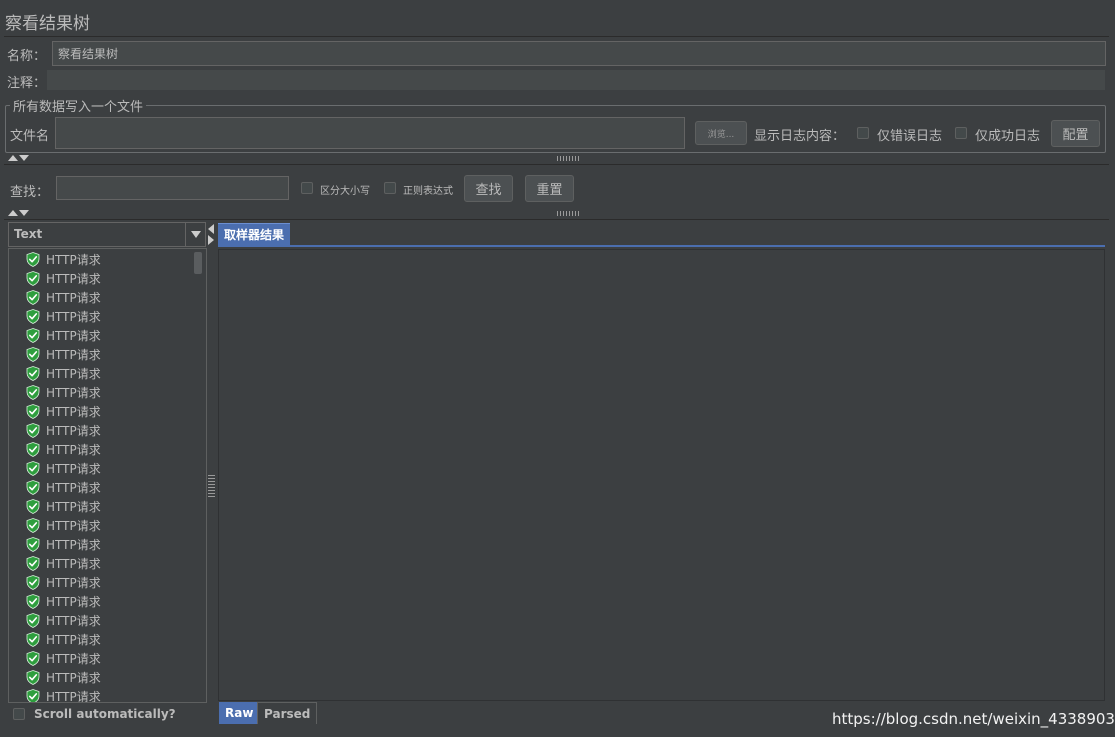 The height and width of the screenshot is (737, 1115). I want to click on errors-only-label: 仅错误日志, so click(910, 136).